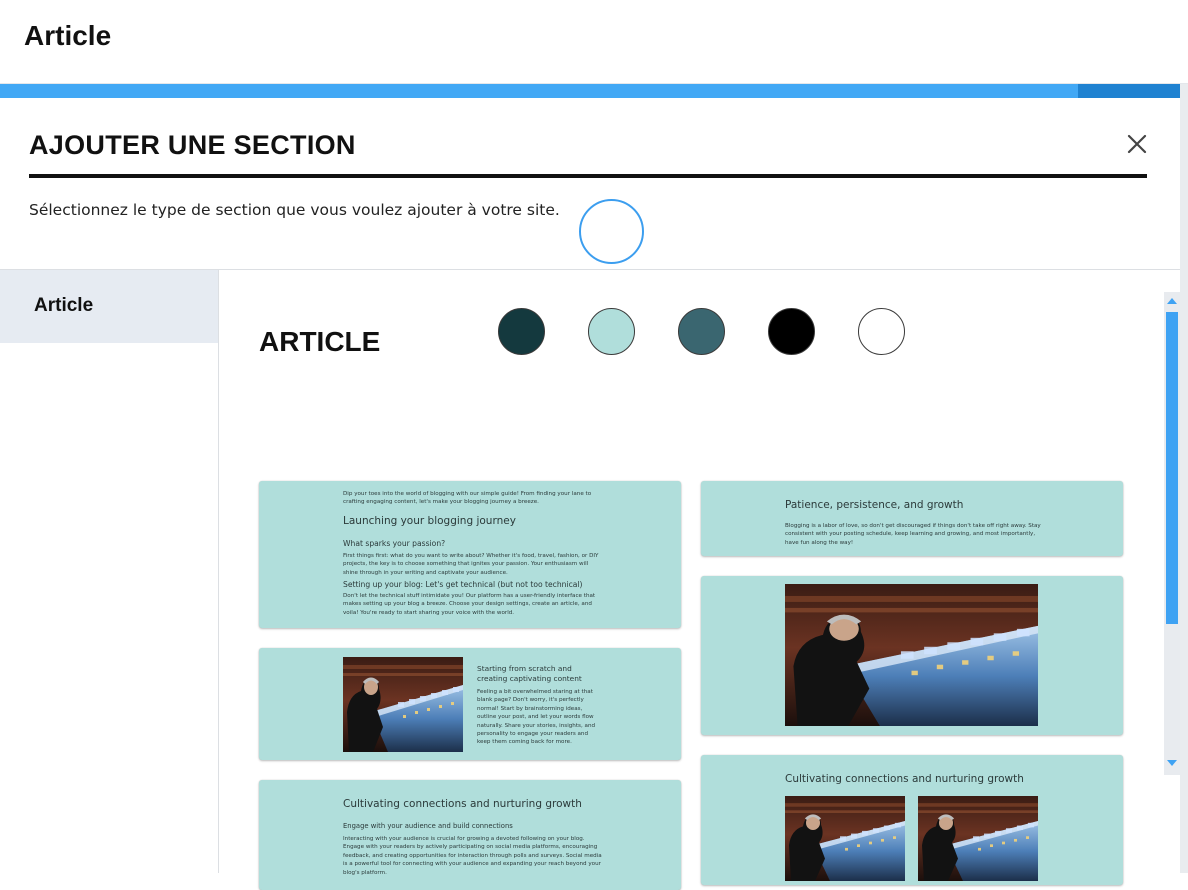 The image size is (1188, 890). Describe the element at coordinates (594, 42) in the screenshot. I see `top-bar: Article` at that location.